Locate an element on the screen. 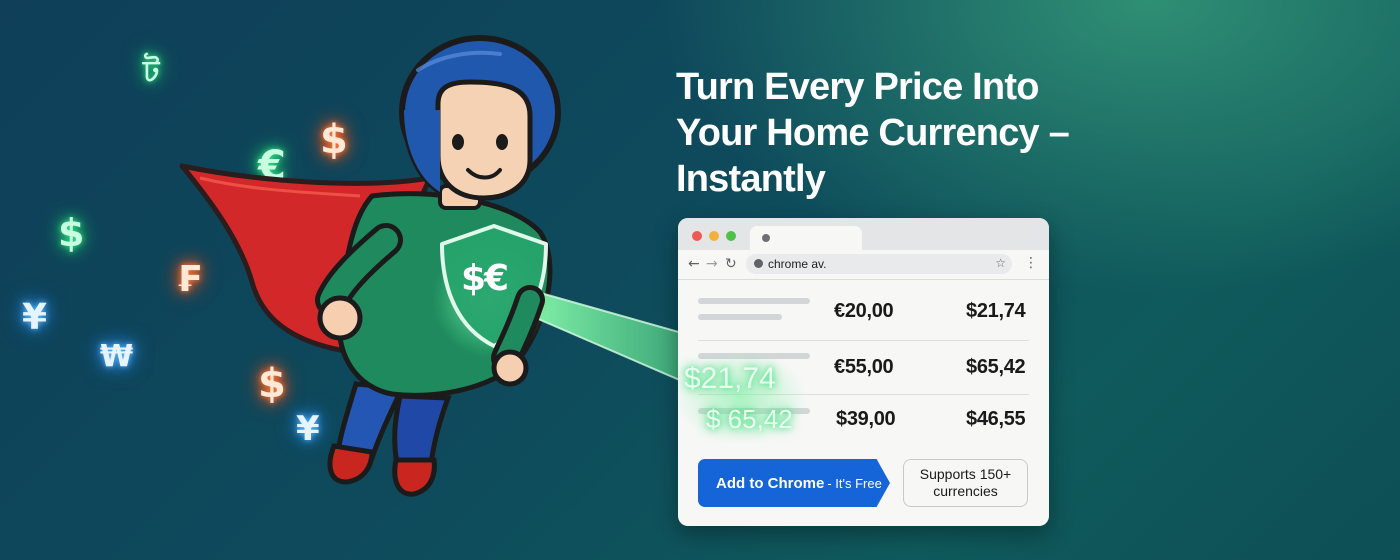 Image resolution: width=1400 pixels, height=560 pixels. row-divider is located at coordinates (863, 340).